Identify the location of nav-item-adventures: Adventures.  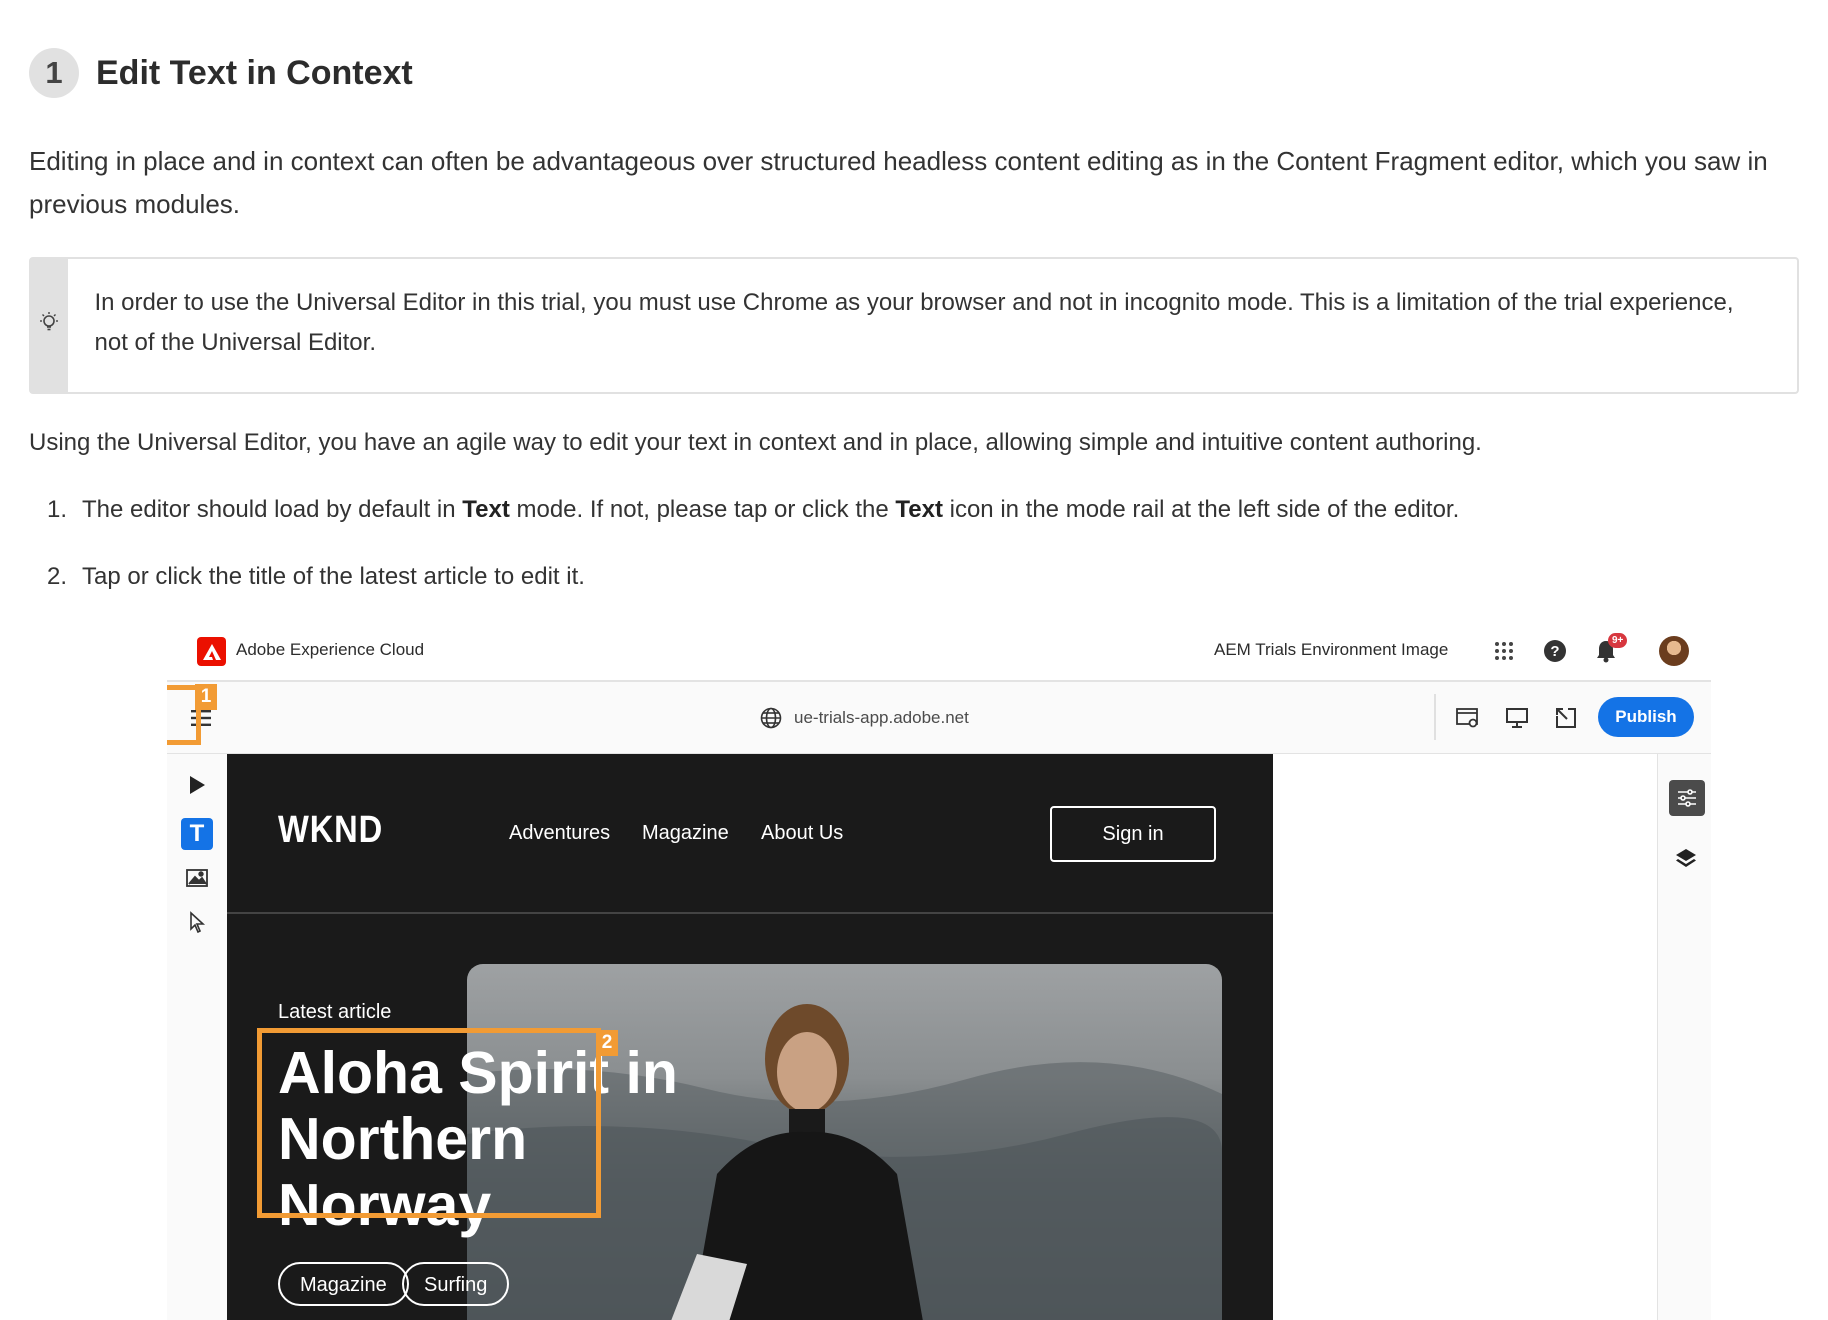
(559, 833).